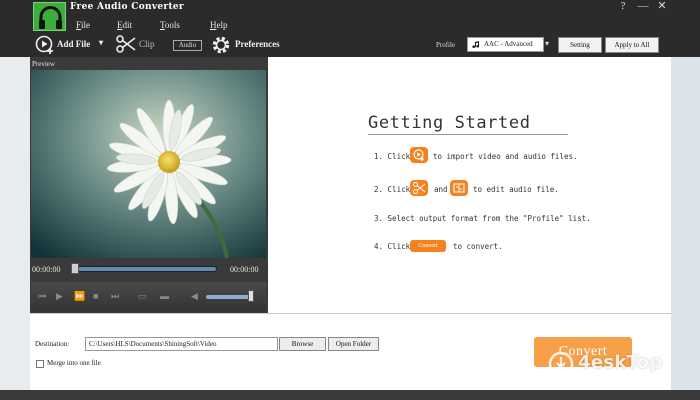 This screenshot has height=400, width=700. I want to click on profile-select: AAC - Advanced, so click(505, 44).